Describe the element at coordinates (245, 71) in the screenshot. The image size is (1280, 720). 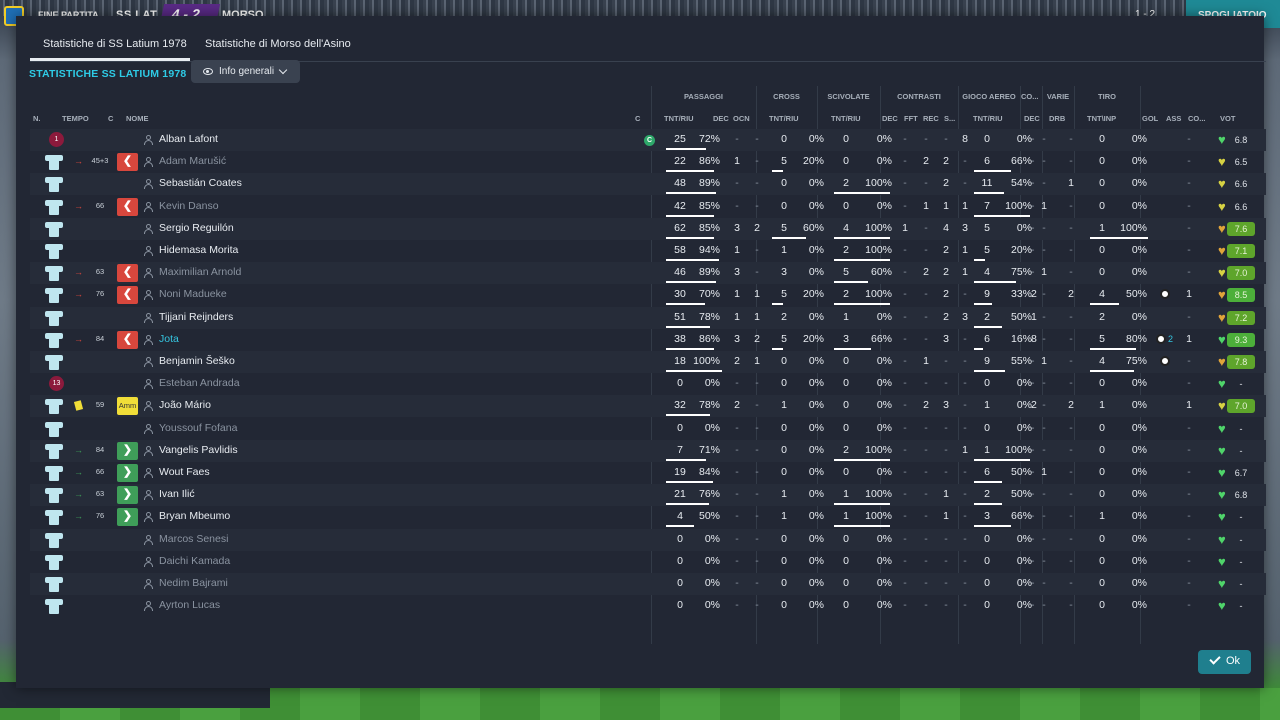
I see `view-dropdown: Info generali` at that location.